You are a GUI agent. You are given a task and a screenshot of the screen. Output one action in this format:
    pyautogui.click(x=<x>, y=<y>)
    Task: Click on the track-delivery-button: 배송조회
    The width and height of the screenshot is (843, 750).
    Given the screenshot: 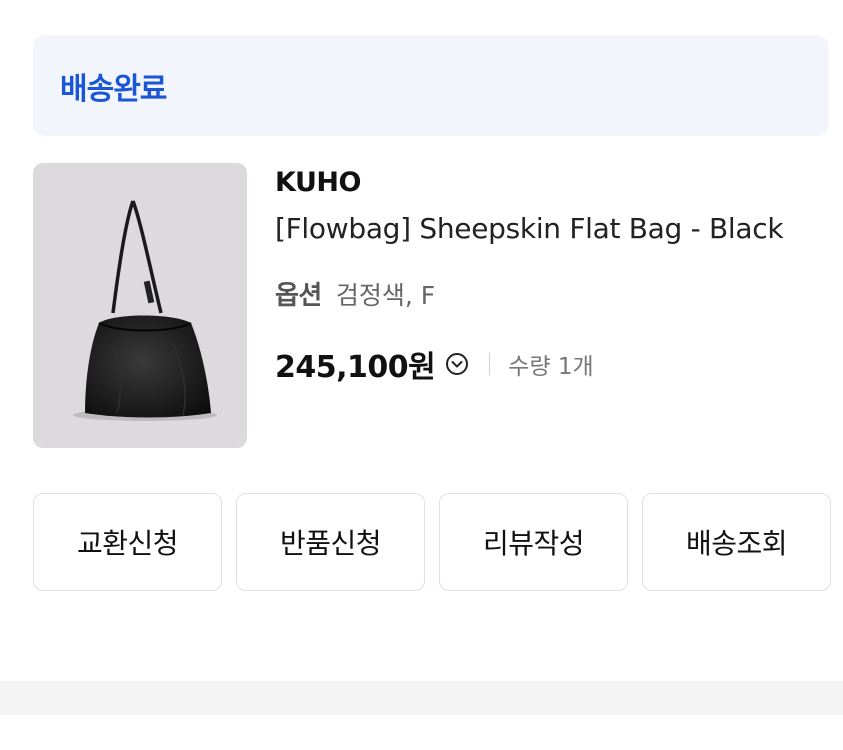 What is the action you would take?
    pyautogui.click(x=736, y=542)
    